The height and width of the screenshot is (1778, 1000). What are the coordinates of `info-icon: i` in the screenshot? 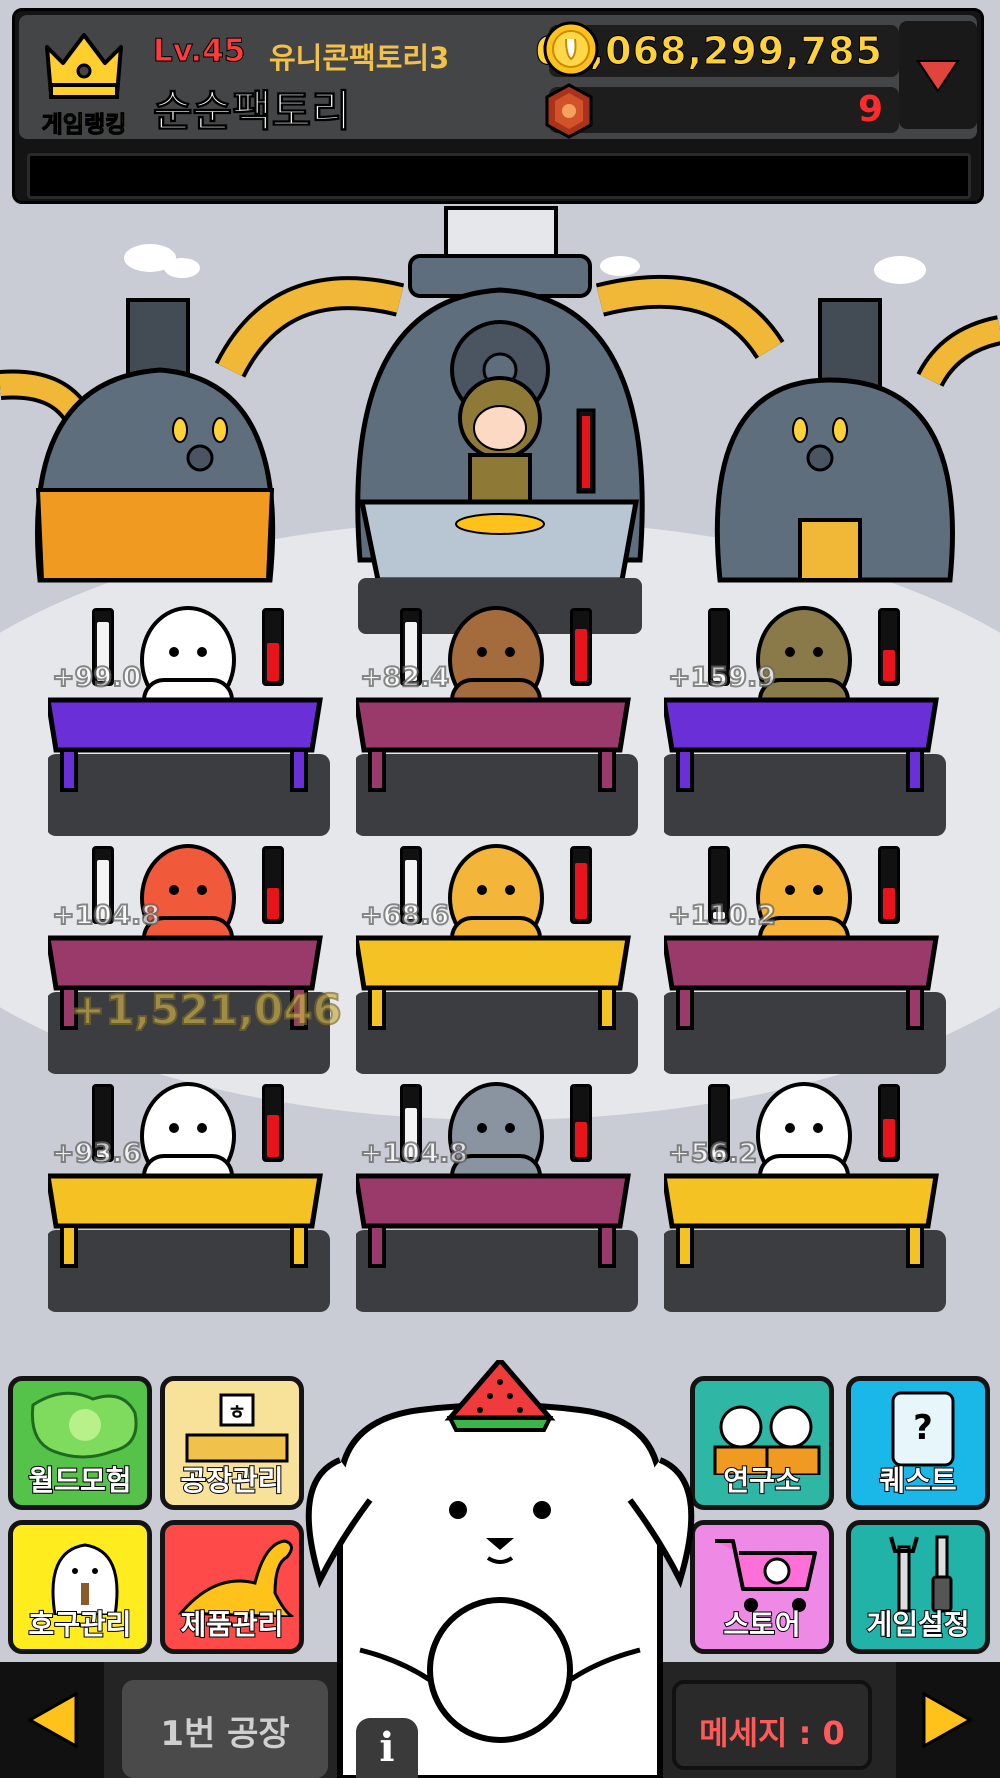 It's located at (387, 1747).